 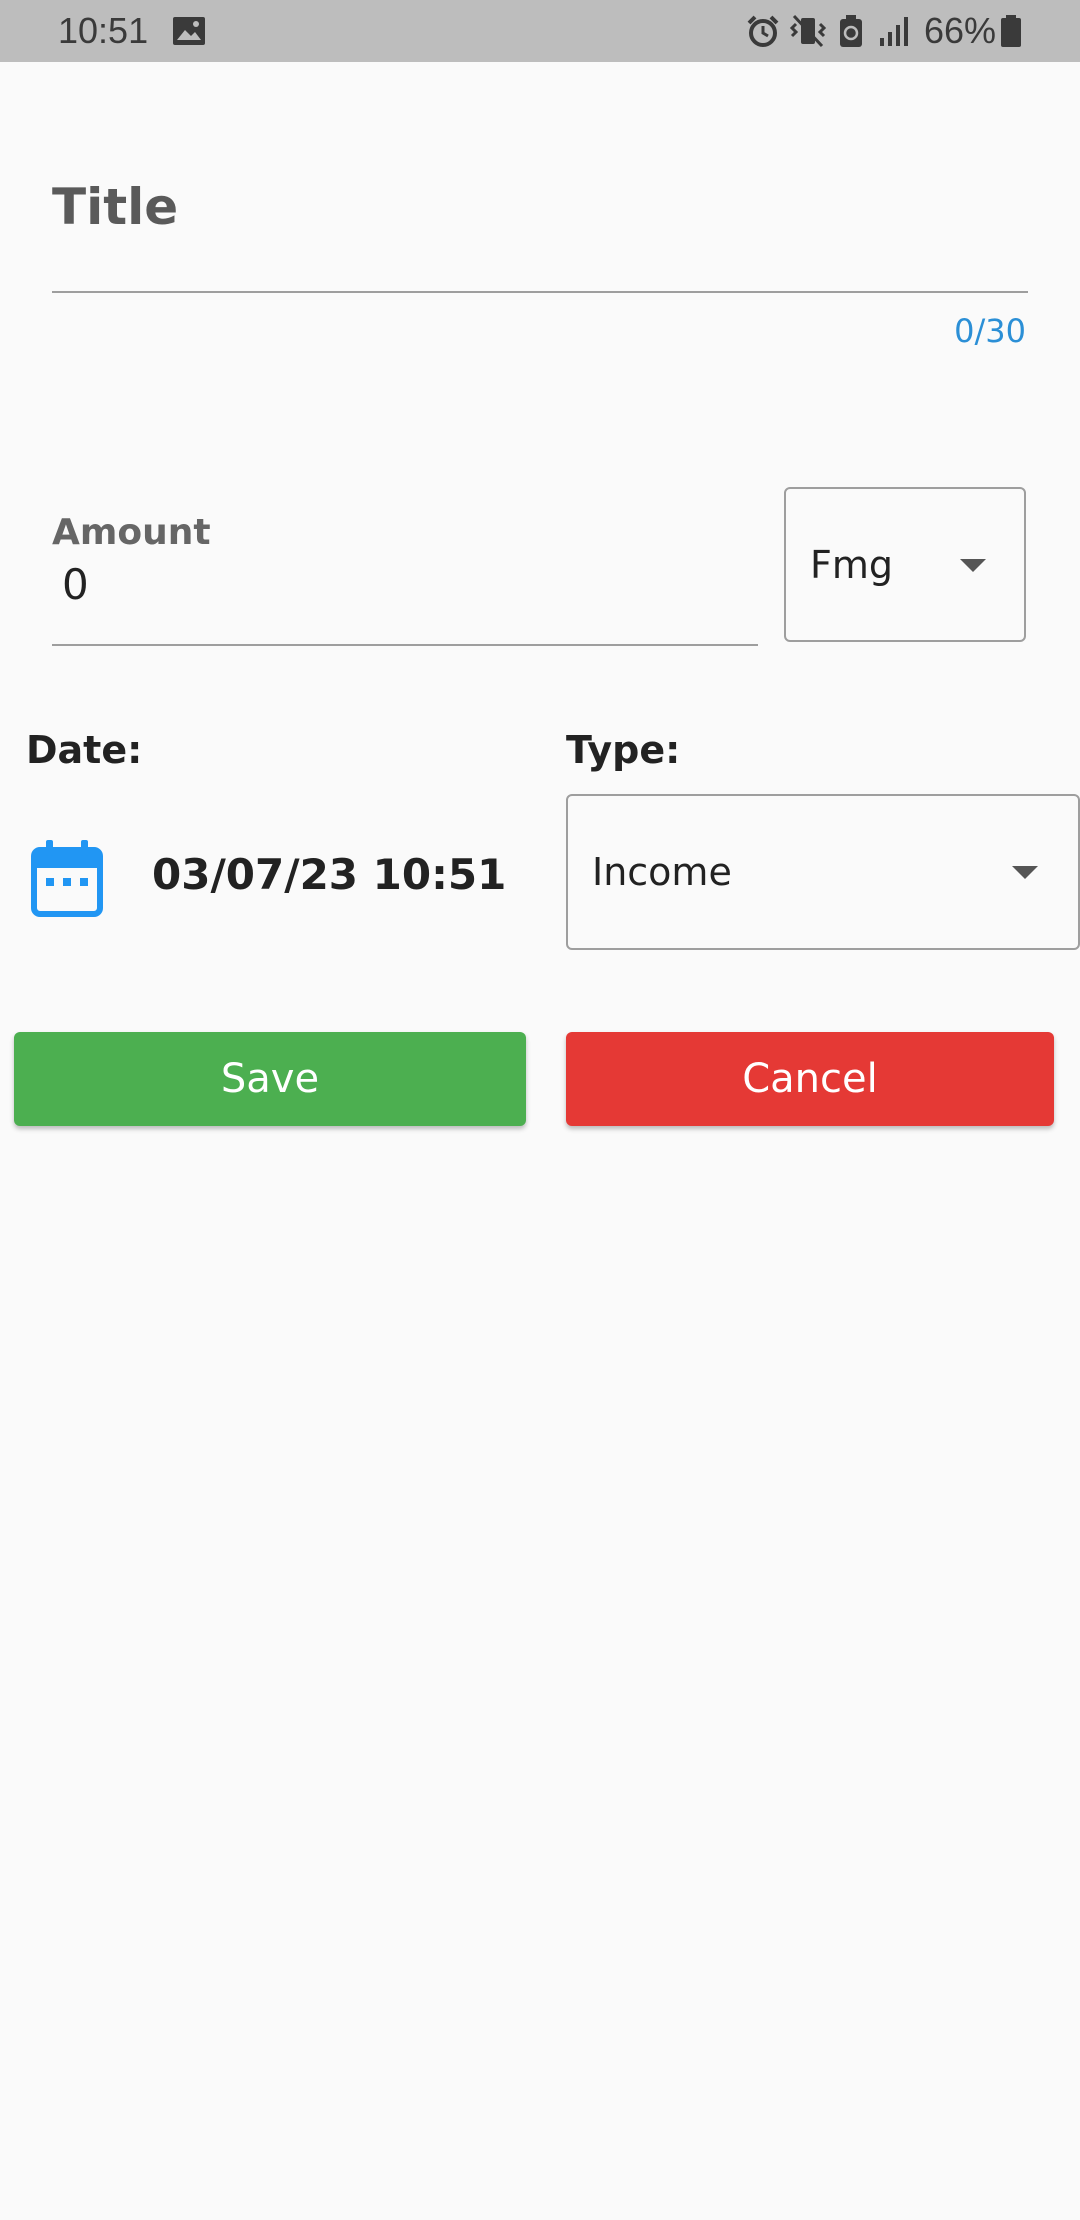 I want to click on cancel-button: Cancel, so click(x=810, y=1079).